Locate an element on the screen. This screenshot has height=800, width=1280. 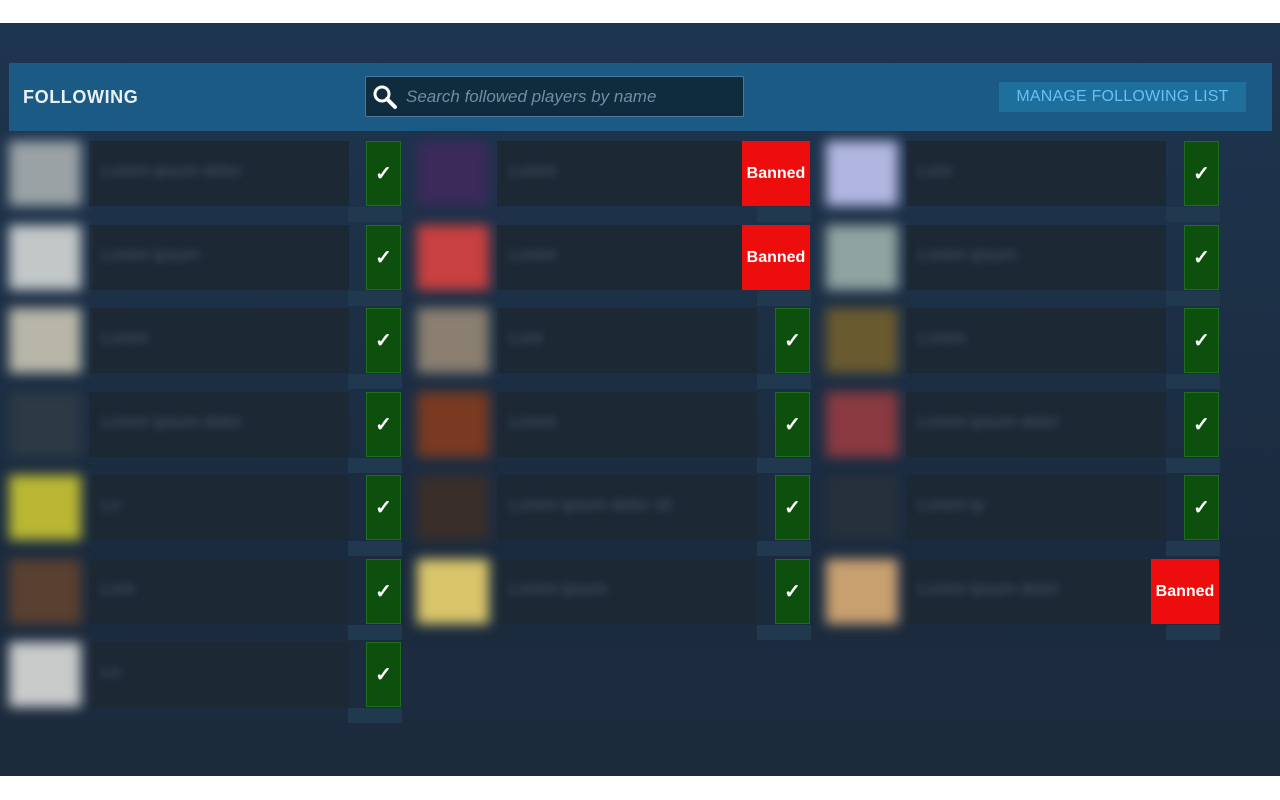
search-input is located at coordinates (571, 96).